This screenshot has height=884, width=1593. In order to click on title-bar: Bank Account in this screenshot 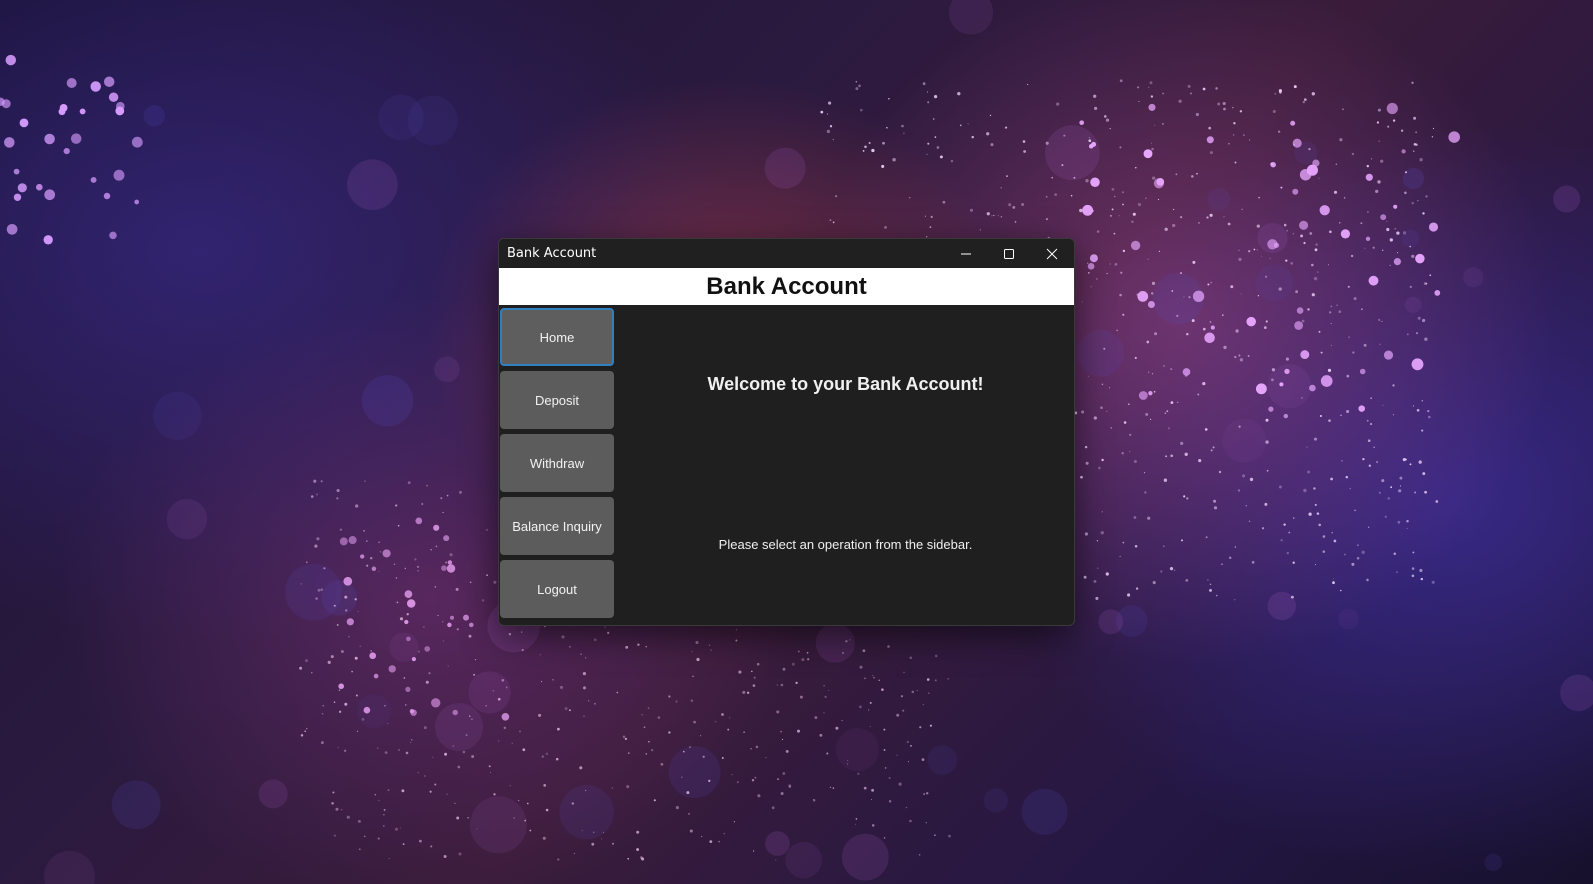, I will do `click(786, 253)`.